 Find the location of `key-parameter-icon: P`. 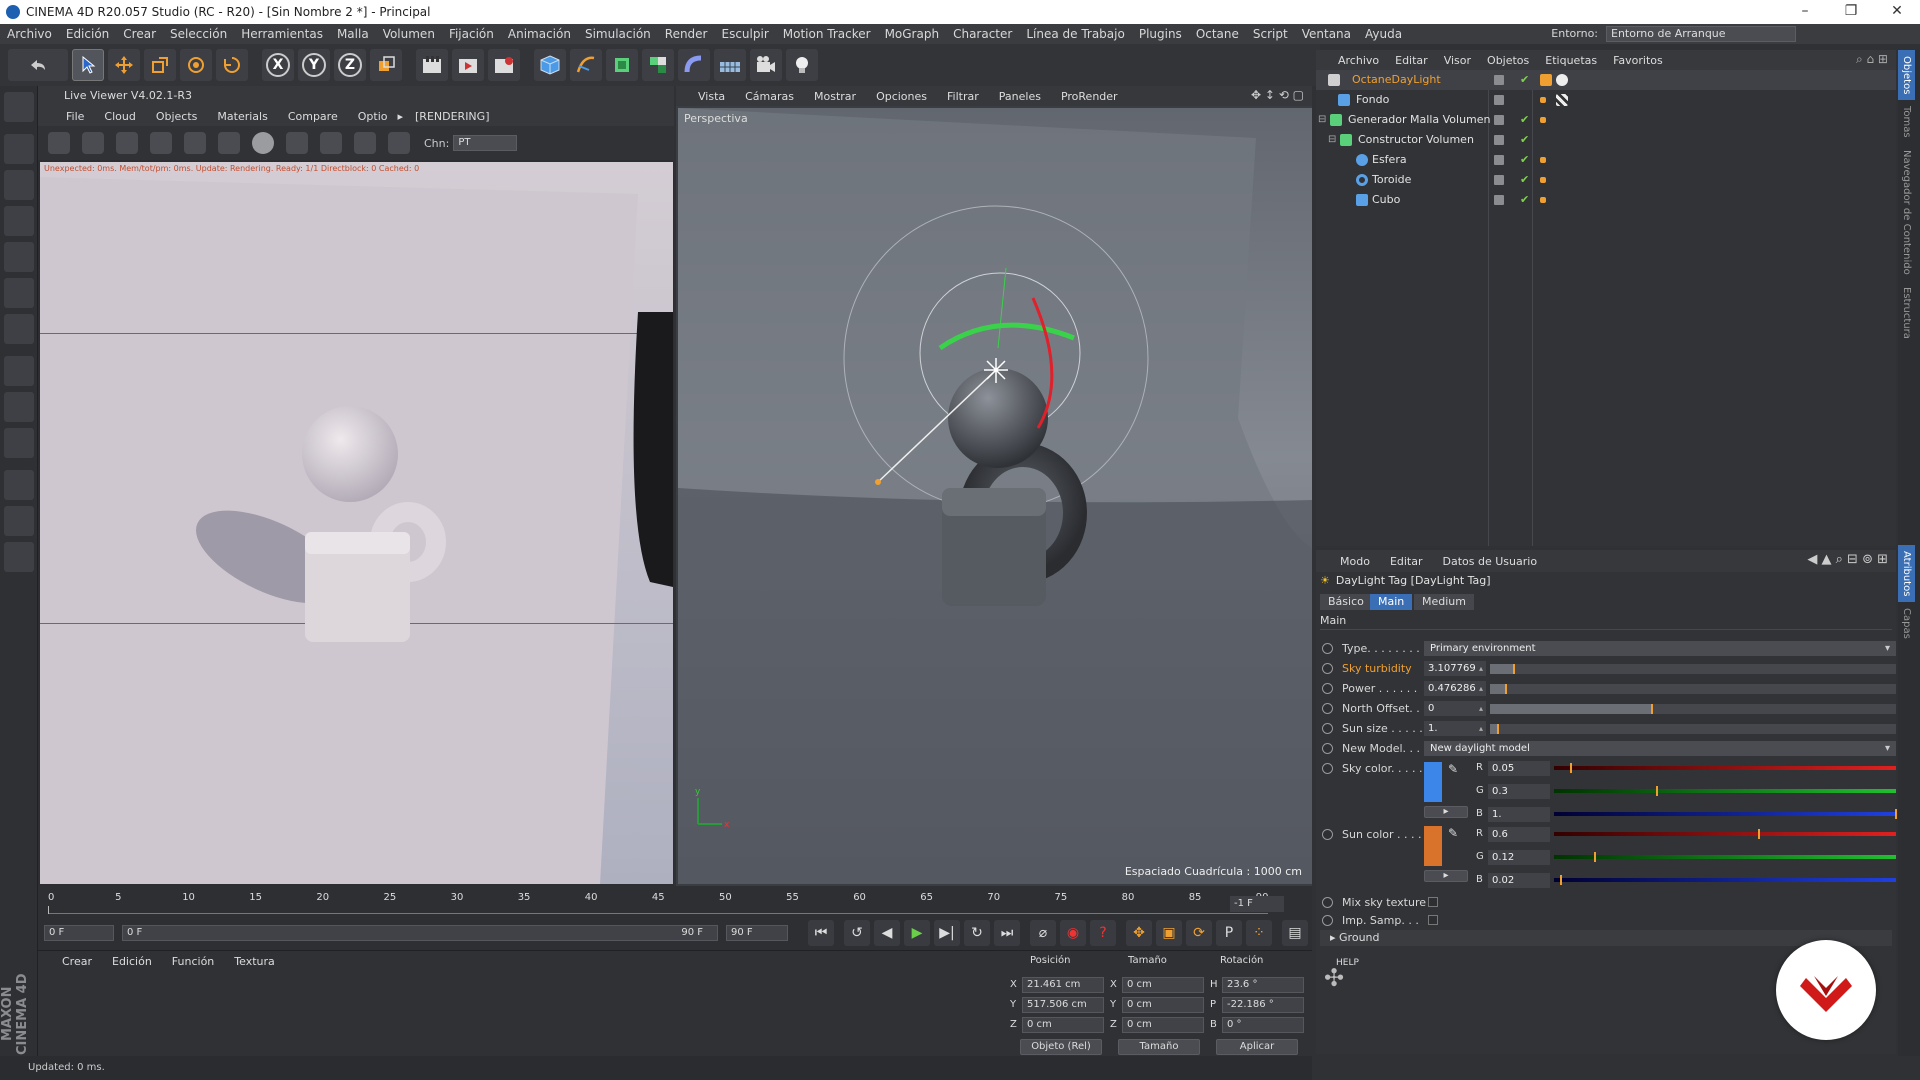

key-parameter-icon: P is located at coordinates (1229, 933).